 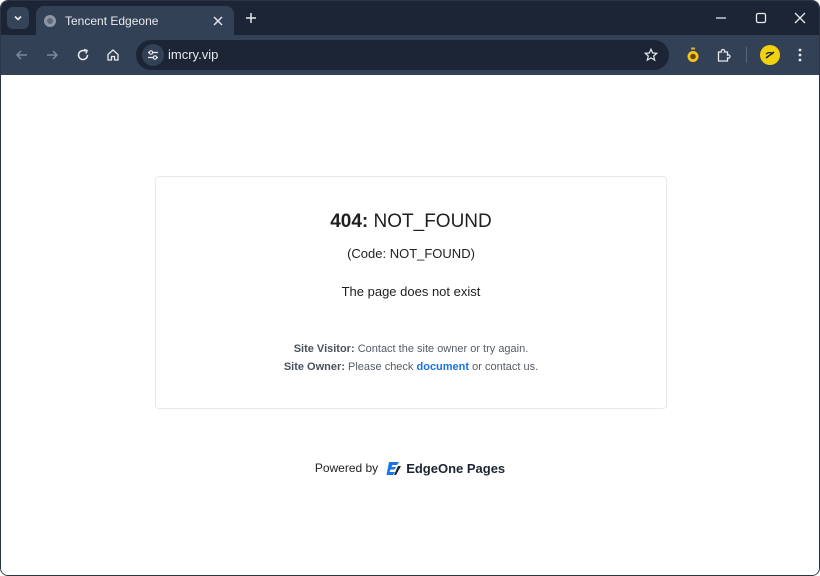 I want to click on back-button, so click(x=22, y=55).